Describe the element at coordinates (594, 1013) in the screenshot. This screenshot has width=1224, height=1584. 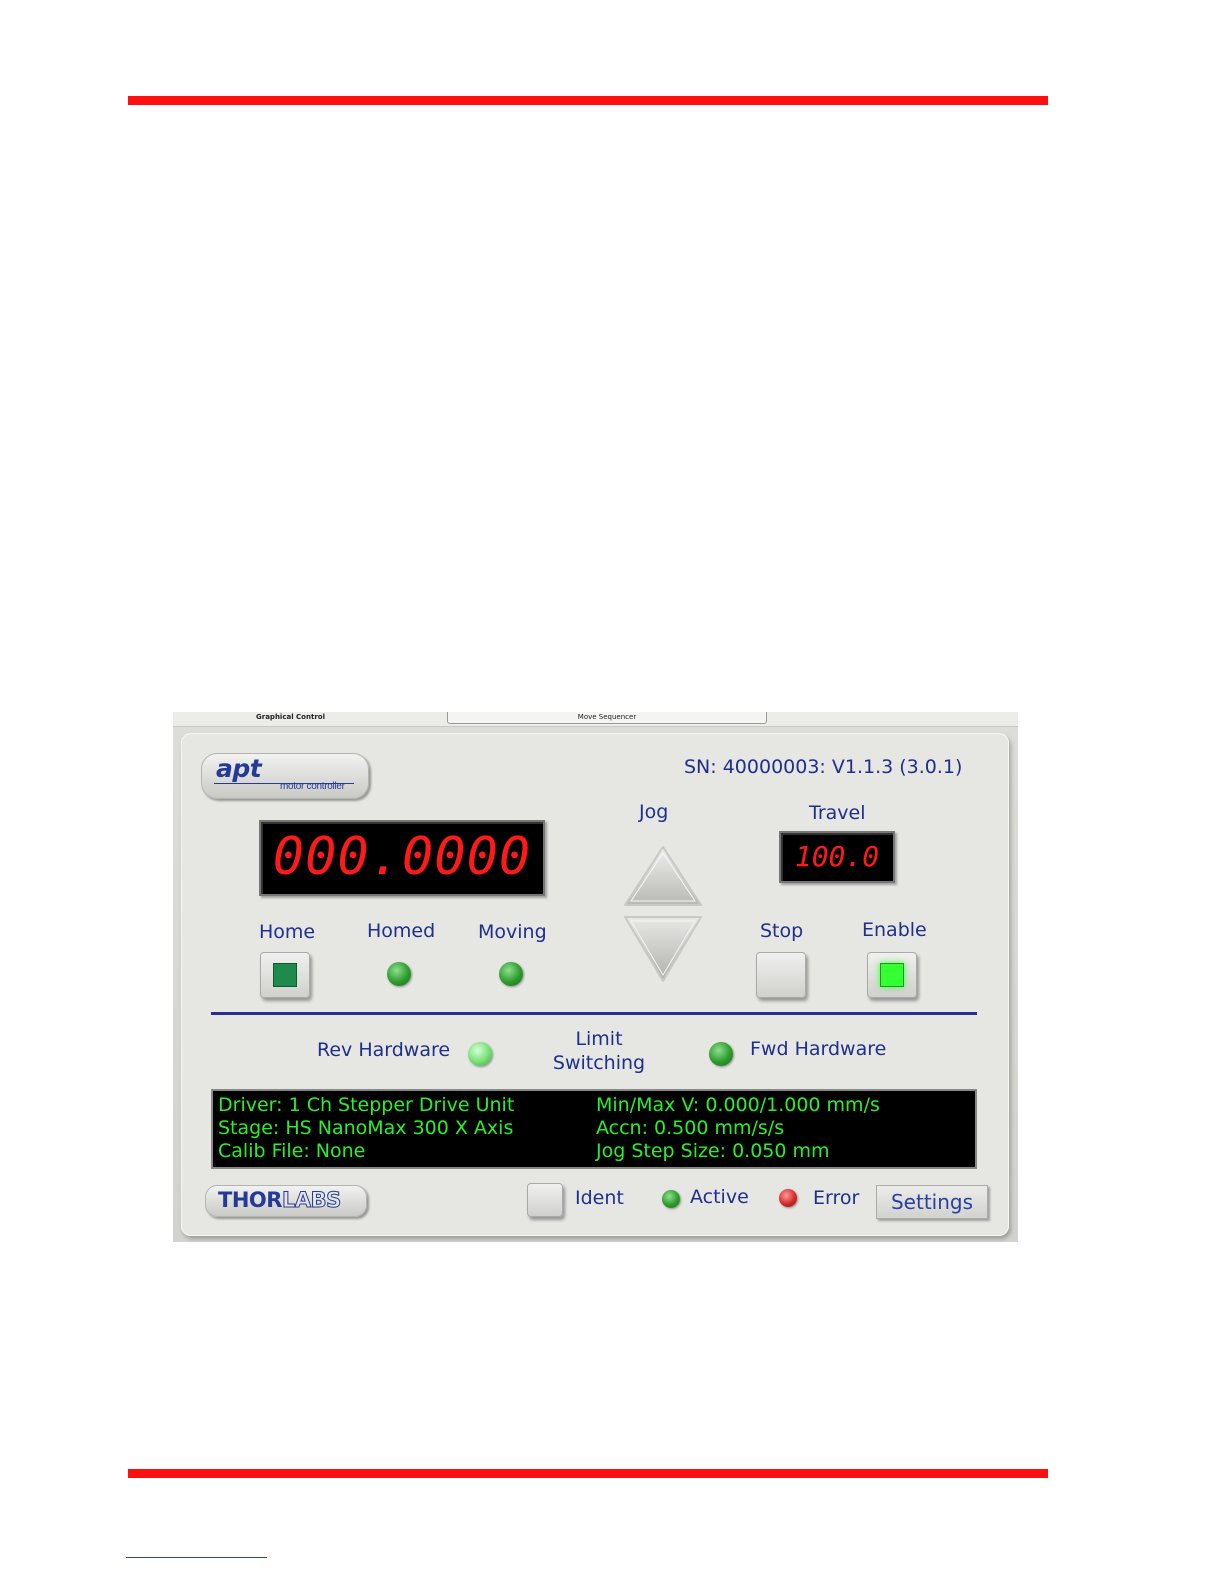
I see `section-divider` at that location.